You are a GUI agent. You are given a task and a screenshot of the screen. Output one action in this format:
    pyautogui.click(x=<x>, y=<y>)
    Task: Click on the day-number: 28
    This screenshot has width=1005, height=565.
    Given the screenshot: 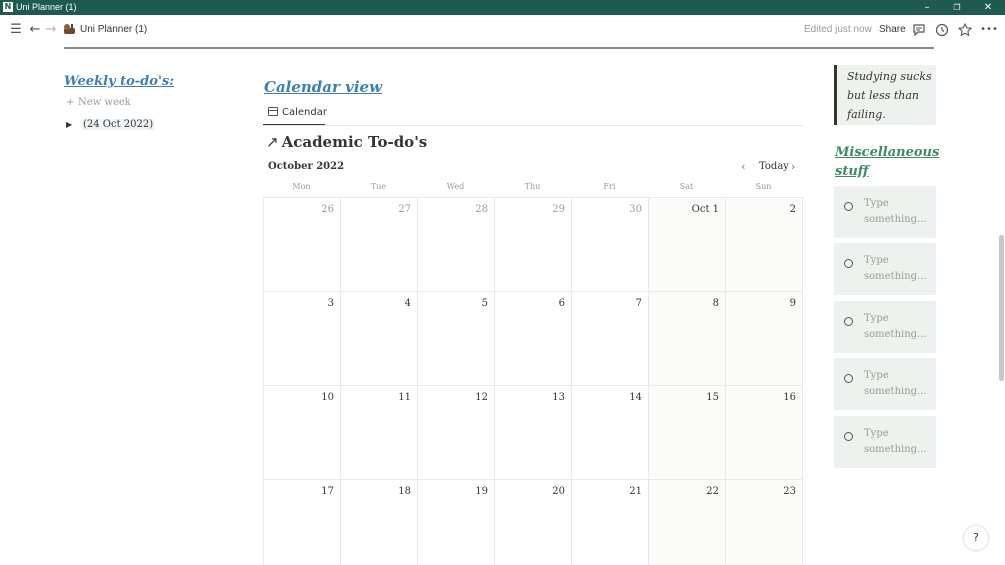 What is the action you would take?
    pyautogui.click(x=481, y=209)
    